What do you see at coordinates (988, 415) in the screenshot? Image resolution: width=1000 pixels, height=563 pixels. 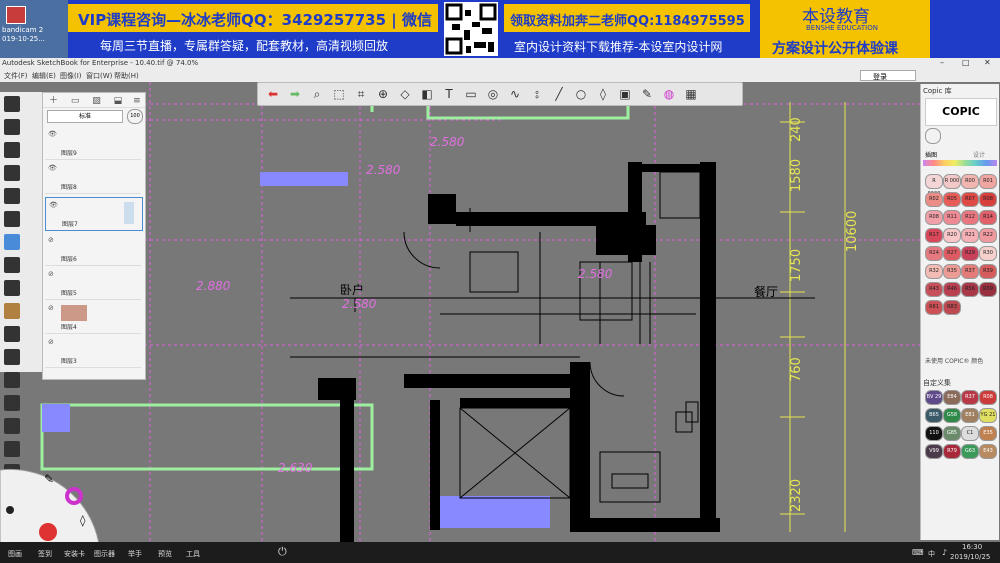 I see `custom-swatch: YG 21` at bounding box center [988, 415].